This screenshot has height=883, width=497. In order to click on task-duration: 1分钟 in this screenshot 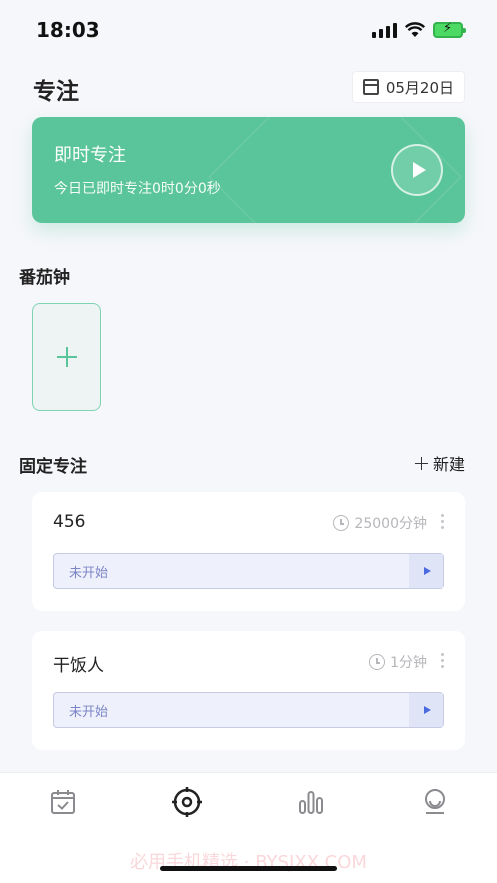, I will do `click(398, 662)`.